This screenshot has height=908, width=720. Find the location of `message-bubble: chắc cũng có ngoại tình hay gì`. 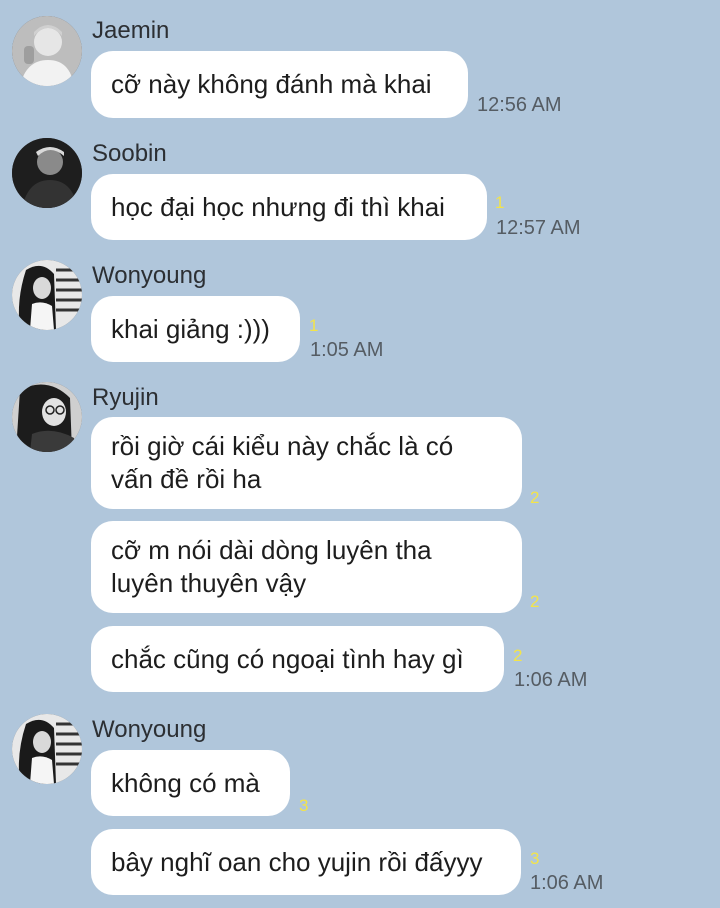

message-bubble: chắc cũng có ngoại tình hay gì is located at coordinates (297, 659).